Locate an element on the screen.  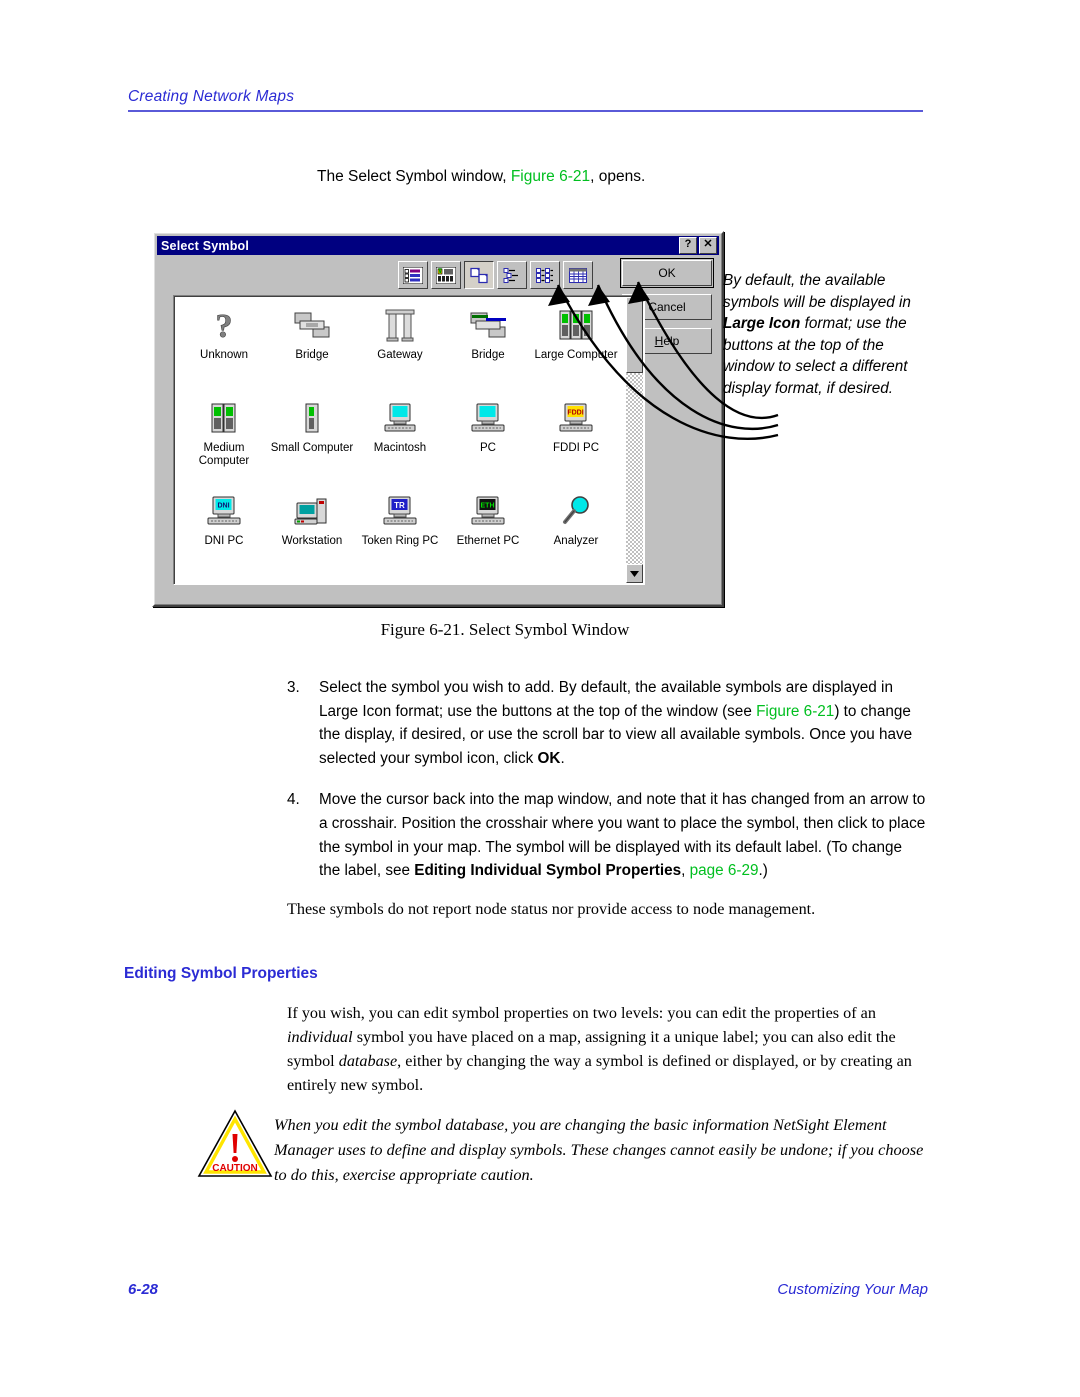
step-number: 4. is located at coordinates (293, 800).